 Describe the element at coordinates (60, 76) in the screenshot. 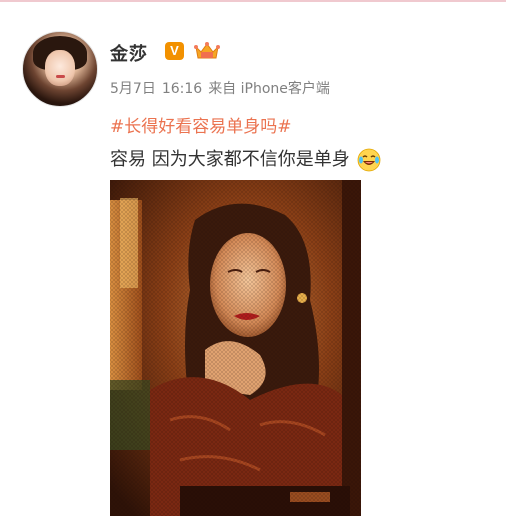

I see `avatar-lip` at that location.